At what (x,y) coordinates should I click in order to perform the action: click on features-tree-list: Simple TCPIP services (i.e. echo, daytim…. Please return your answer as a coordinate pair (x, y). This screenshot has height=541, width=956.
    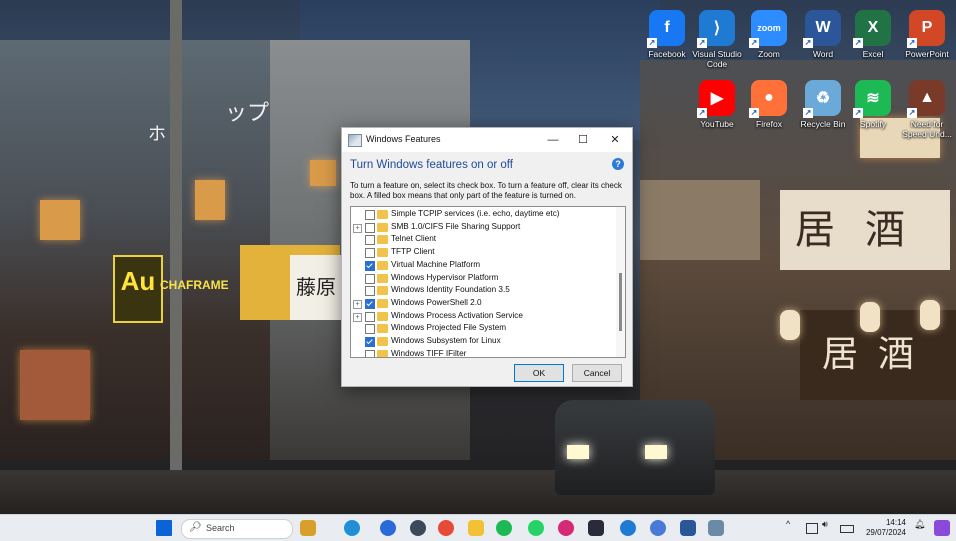
    Looking at the image, I should click on (488, 282).